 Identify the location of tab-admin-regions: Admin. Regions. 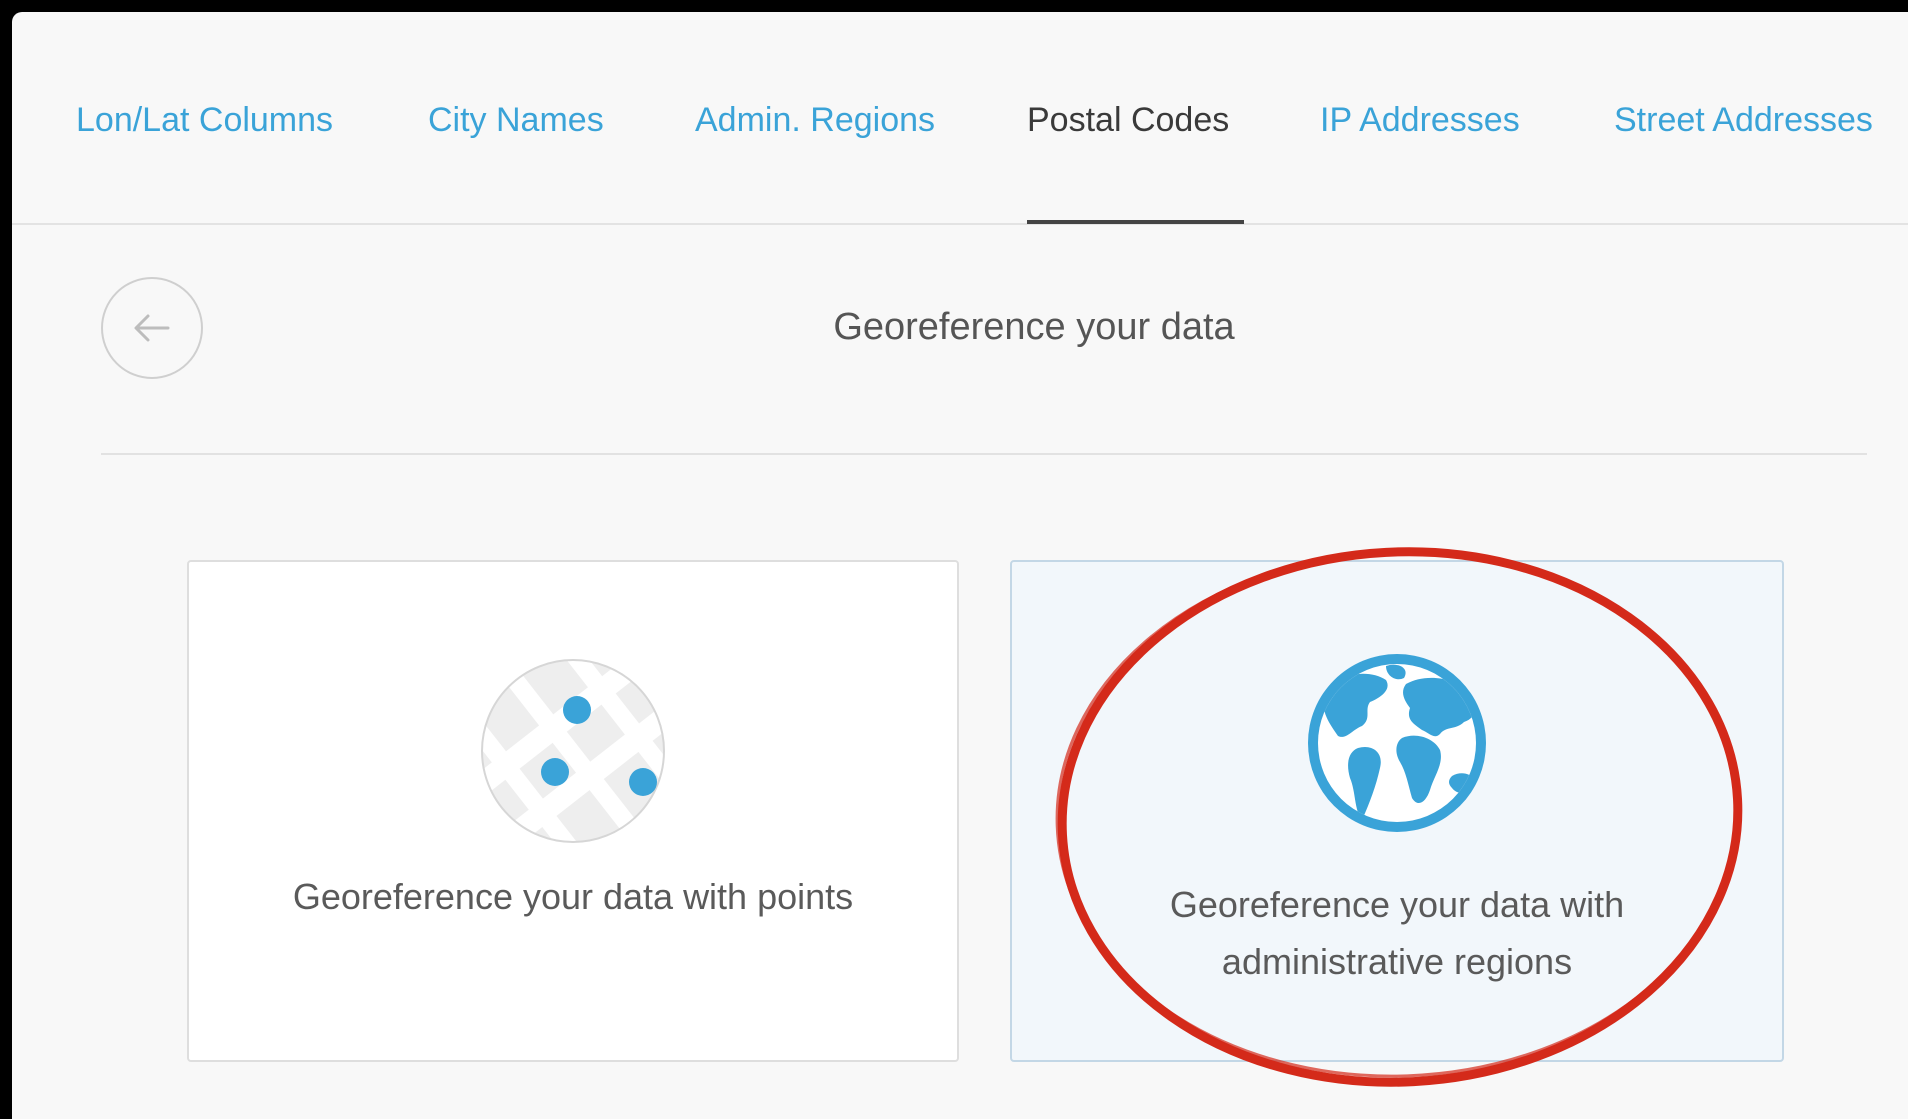
(815, 120).